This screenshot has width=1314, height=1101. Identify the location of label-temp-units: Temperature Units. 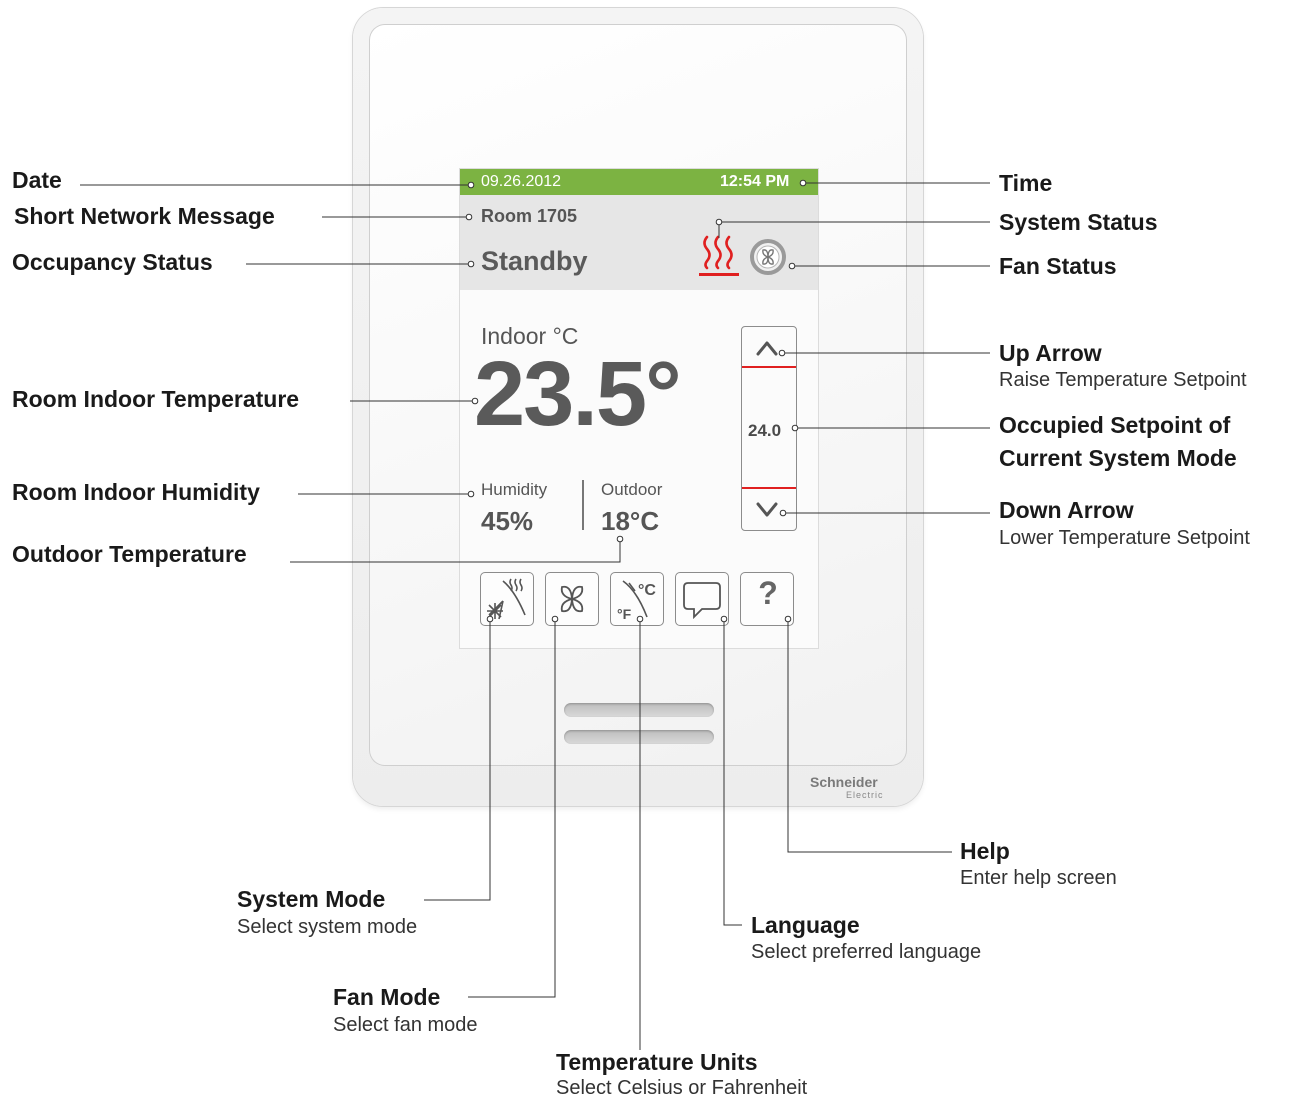
(657, 1062).